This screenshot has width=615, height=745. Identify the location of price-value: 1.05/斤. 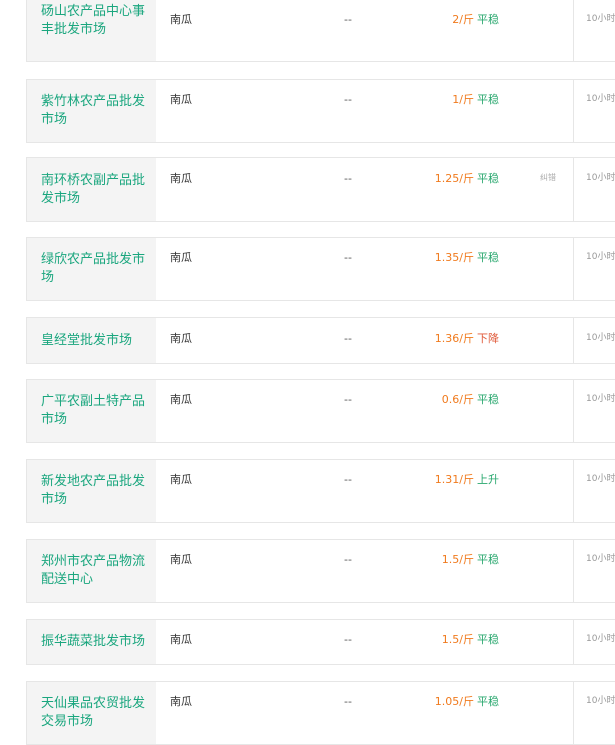
(454, 701).